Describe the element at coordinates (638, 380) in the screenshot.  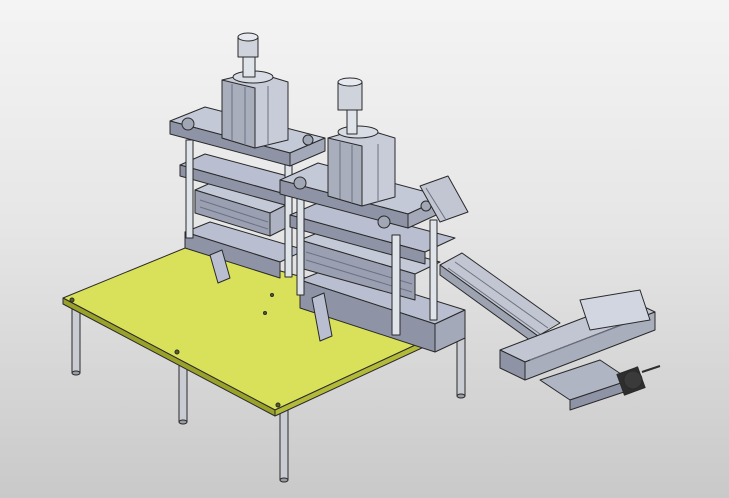
I see `stepper-motor` at that location.